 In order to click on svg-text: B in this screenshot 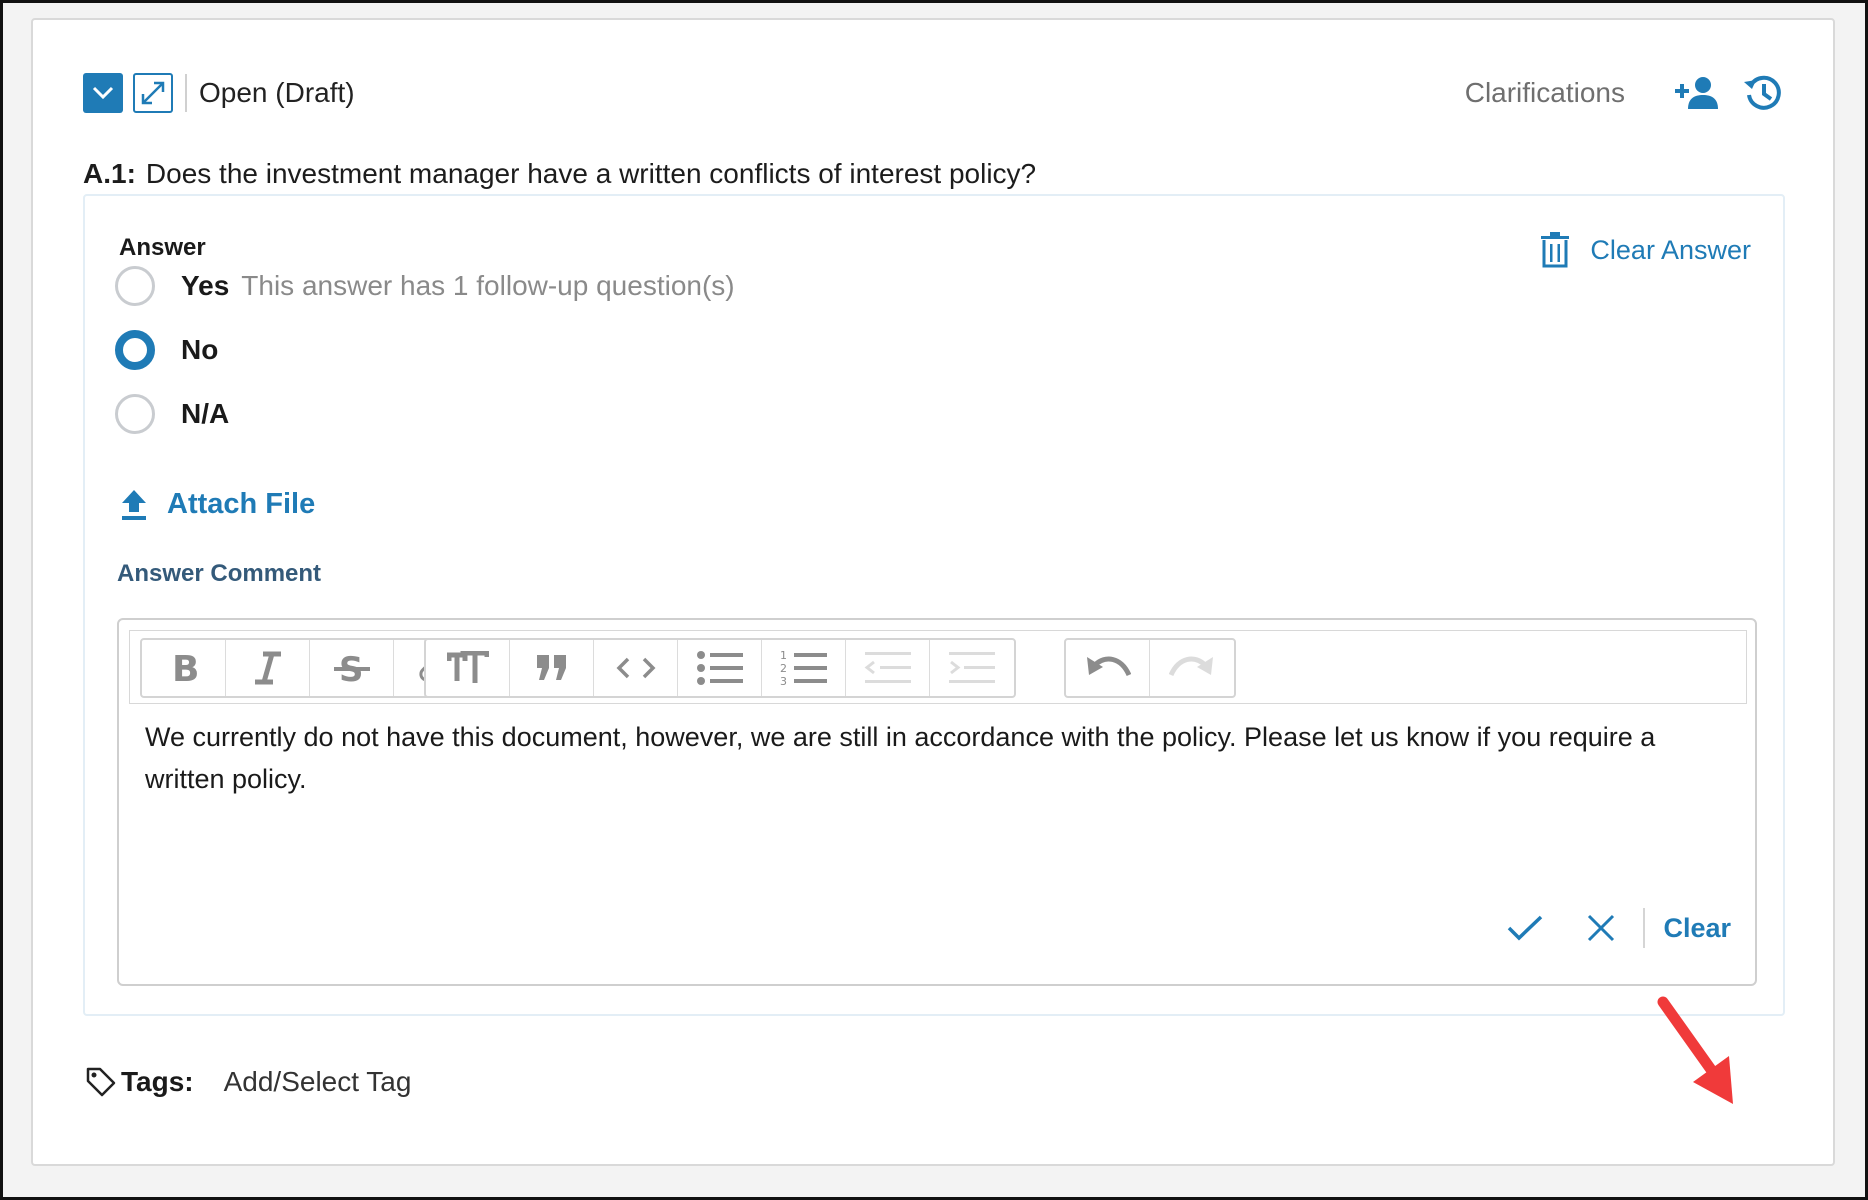, I will do `click(185, 668)`.